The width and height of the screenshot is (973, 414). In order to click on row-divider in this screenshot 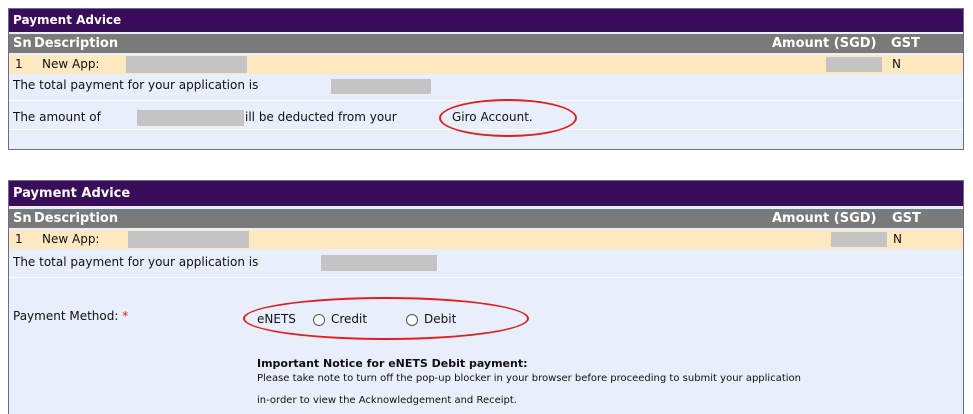, I will do `click(486, 277)`.